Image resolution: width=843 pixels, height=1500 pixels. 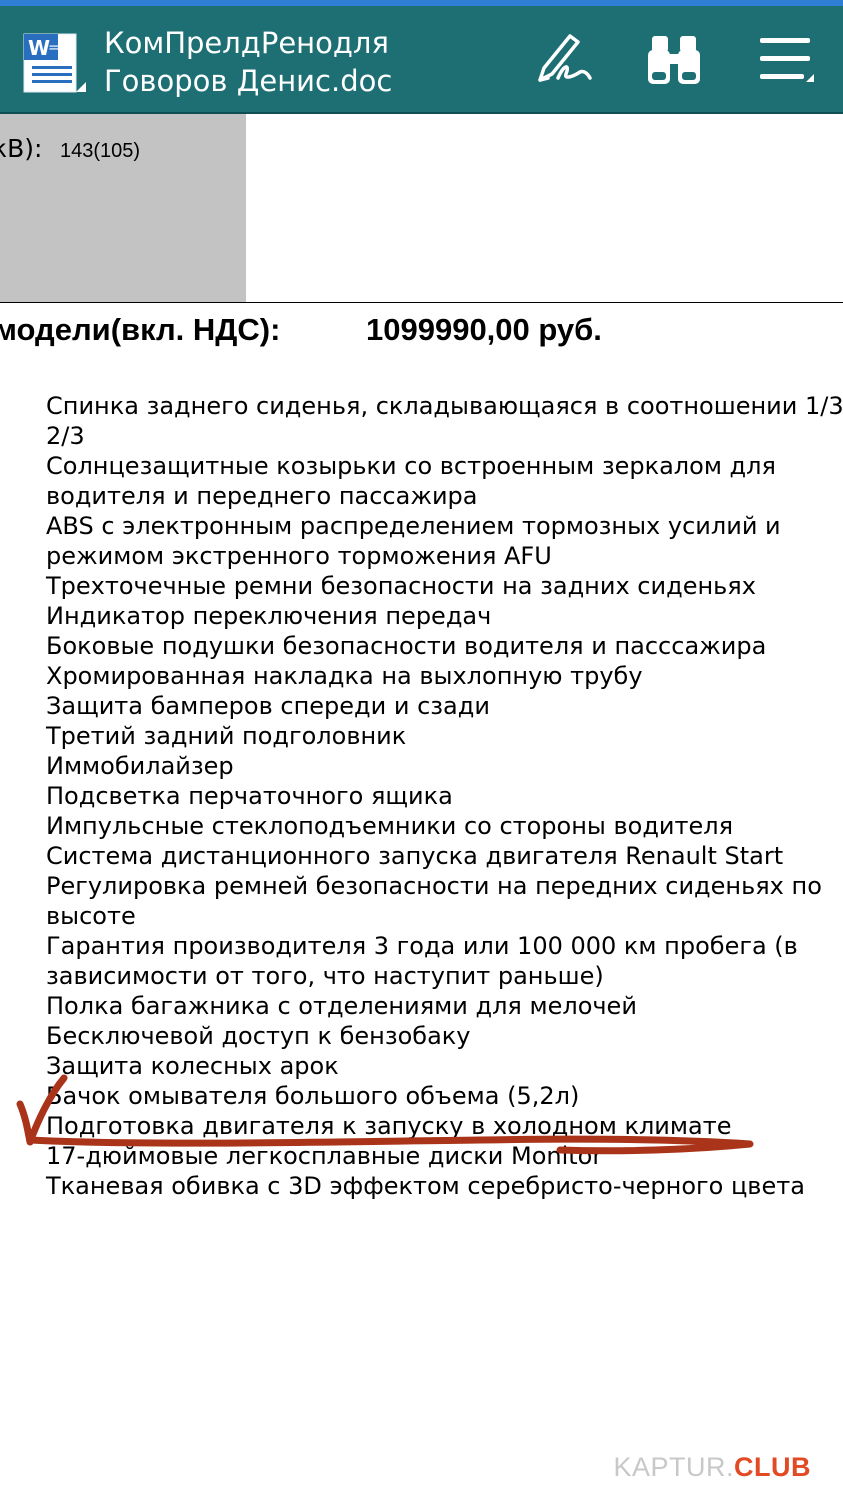 I want to click on watermark-brand: KAPTUR., so click(x=673, y=1467).